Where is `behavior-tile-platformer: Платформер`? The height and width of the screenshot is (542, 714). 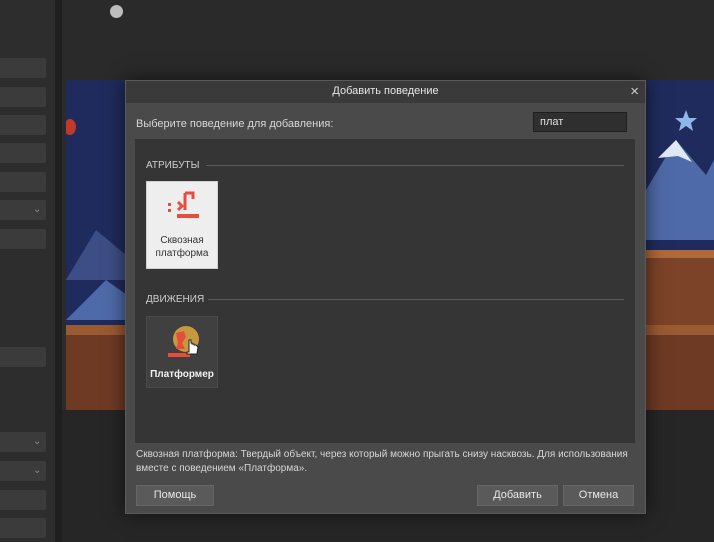
behavior-tile-platformer: Платформер is located at coordinates (182, 352).